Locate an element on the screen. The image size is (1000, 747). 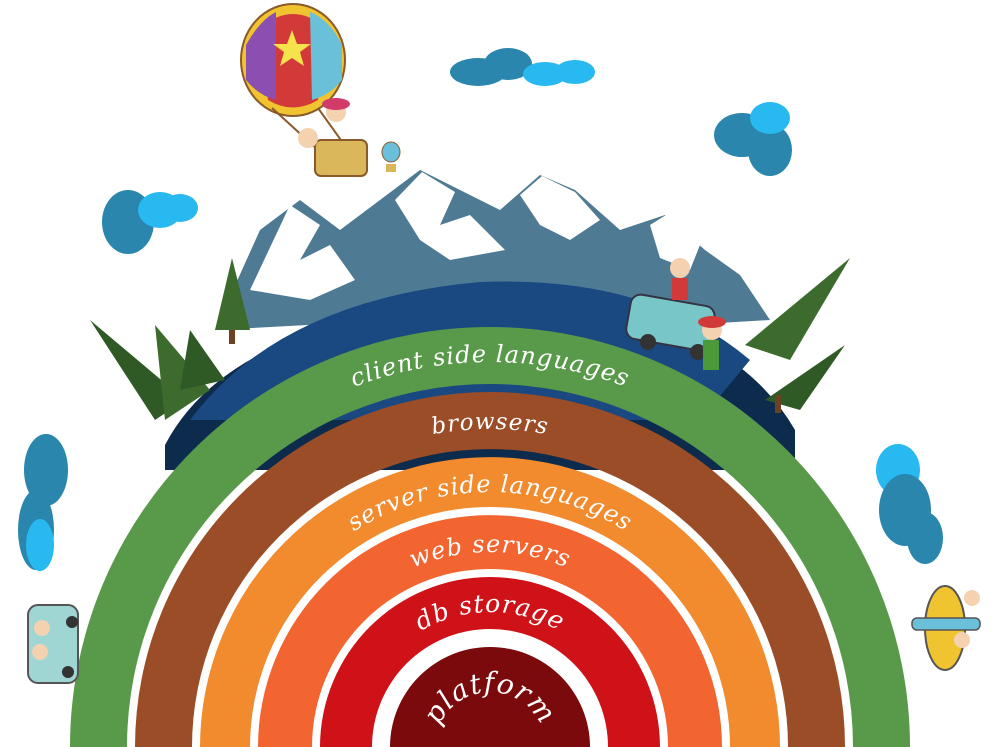
hot-air-balloon is located at coordinates (304, 90).